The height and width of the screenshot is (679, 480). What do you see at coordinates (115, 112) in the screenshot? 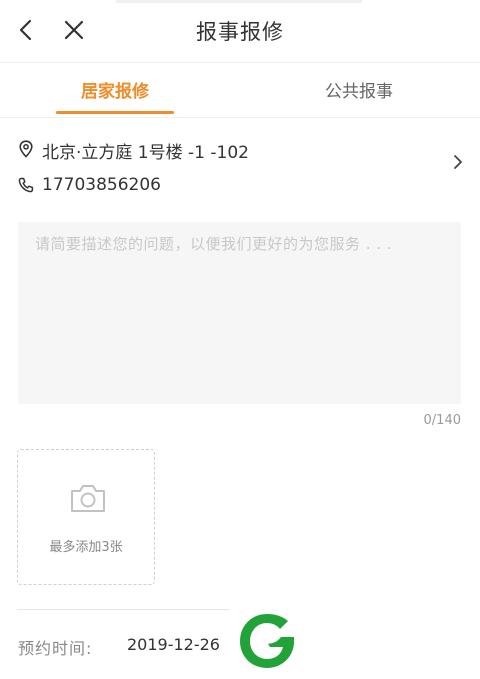
I see `active-tab-indicator` at bounding box center [115, 112].